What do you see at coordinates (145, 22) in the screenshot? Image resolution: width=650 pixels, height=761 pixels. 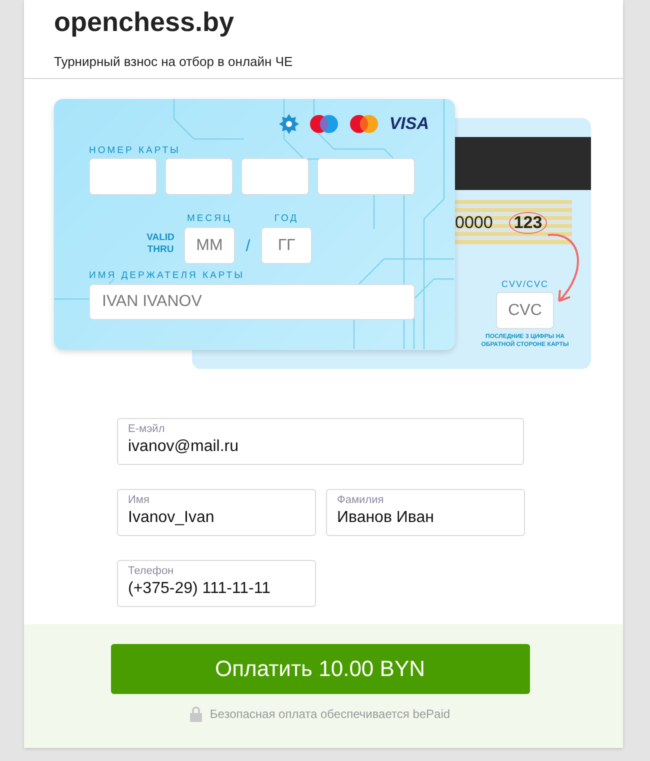 I see `site-title: openchess.by` at bounding box center [145, 22].